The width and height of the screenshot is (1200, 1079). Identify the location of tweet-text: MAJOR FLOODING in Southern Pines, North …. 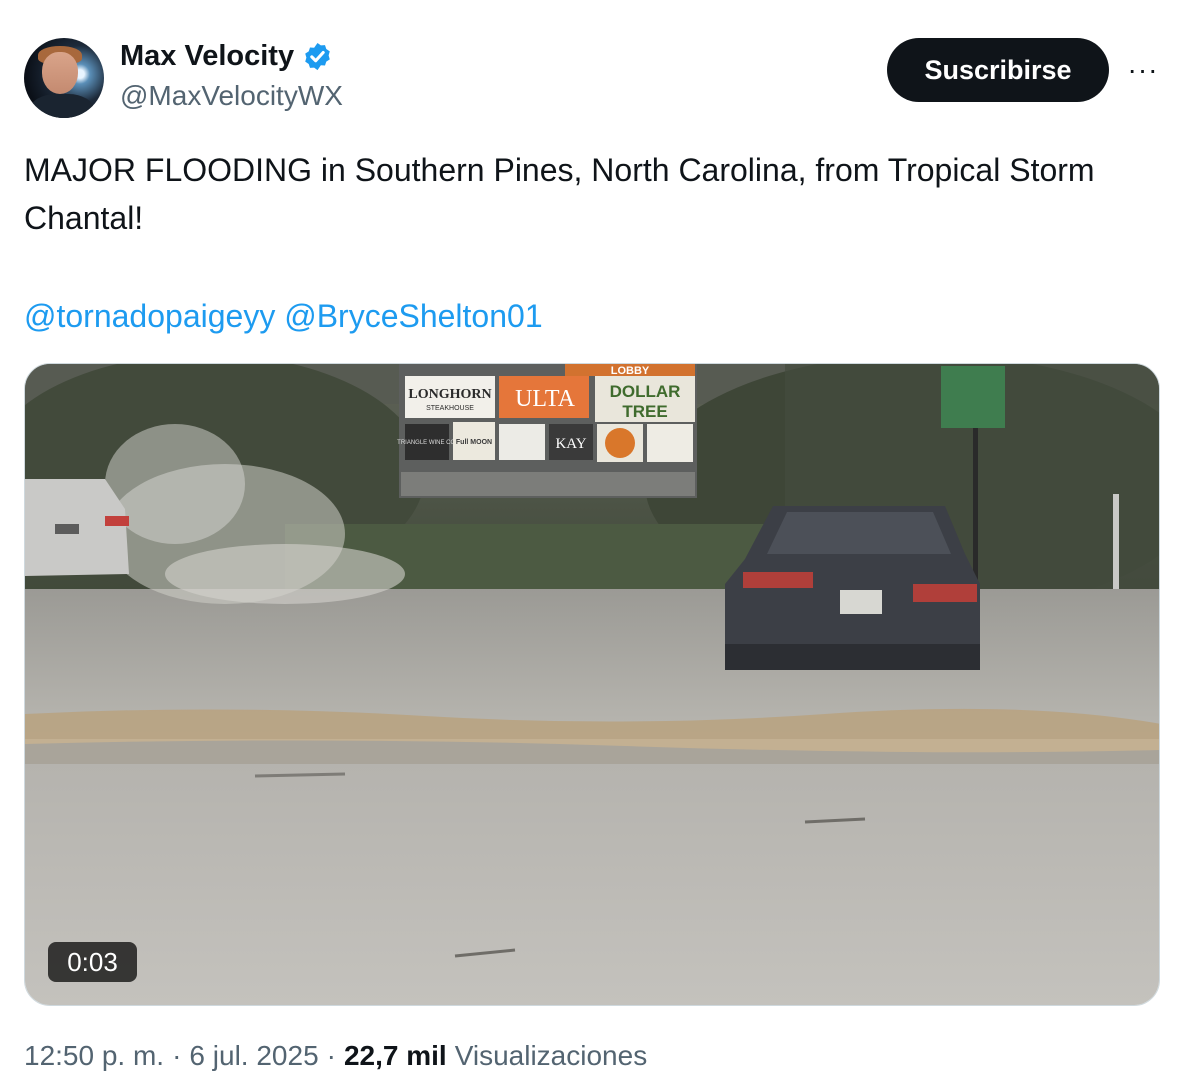
(559, 194).